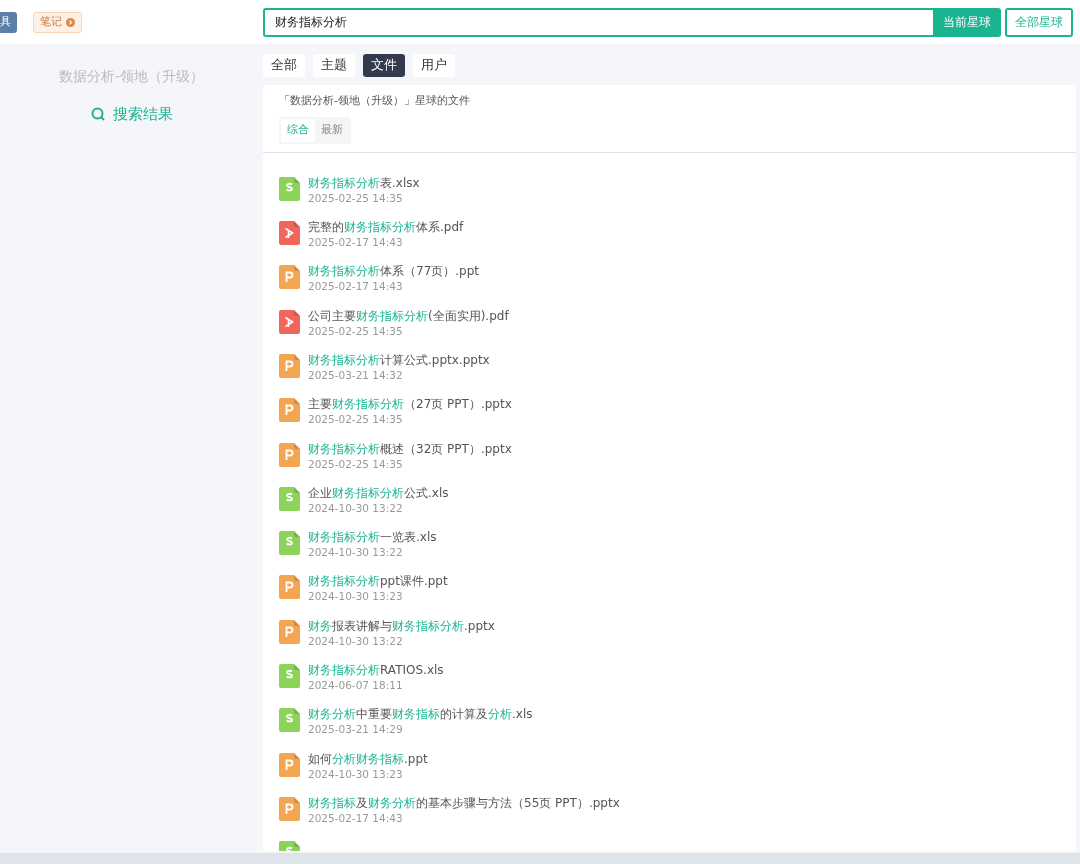 This screenshot has height=864, width=1080. I want to click on file-date: 2025-03-21 14:32, so click(356, 374).